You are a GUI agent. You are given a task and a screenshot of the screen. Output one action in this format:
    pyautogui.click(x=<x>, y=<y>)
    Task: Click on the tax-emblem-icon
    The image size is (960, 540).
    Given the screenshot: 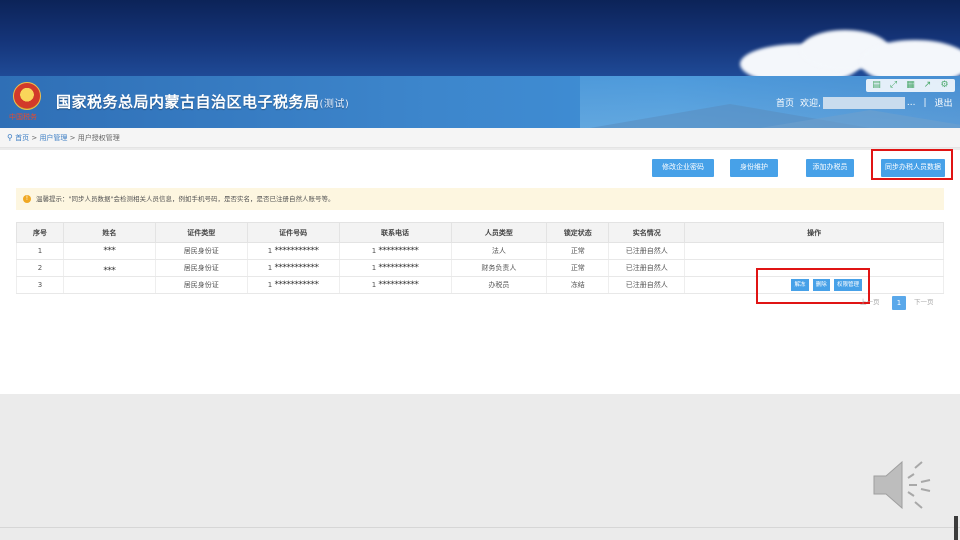 What is the action you would take?
    pyautogui.click(x=27, y=96)
    